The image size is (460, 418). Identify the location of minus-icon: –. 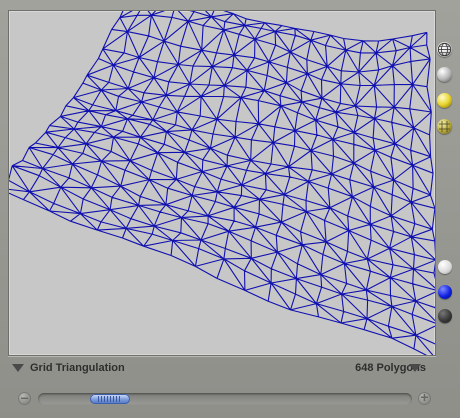
(24, 397).